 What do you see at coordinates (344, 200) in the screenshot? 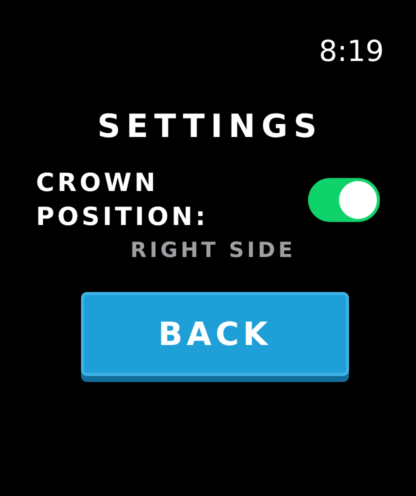
I see `toggle-switch` at bounding box center [344, 200].